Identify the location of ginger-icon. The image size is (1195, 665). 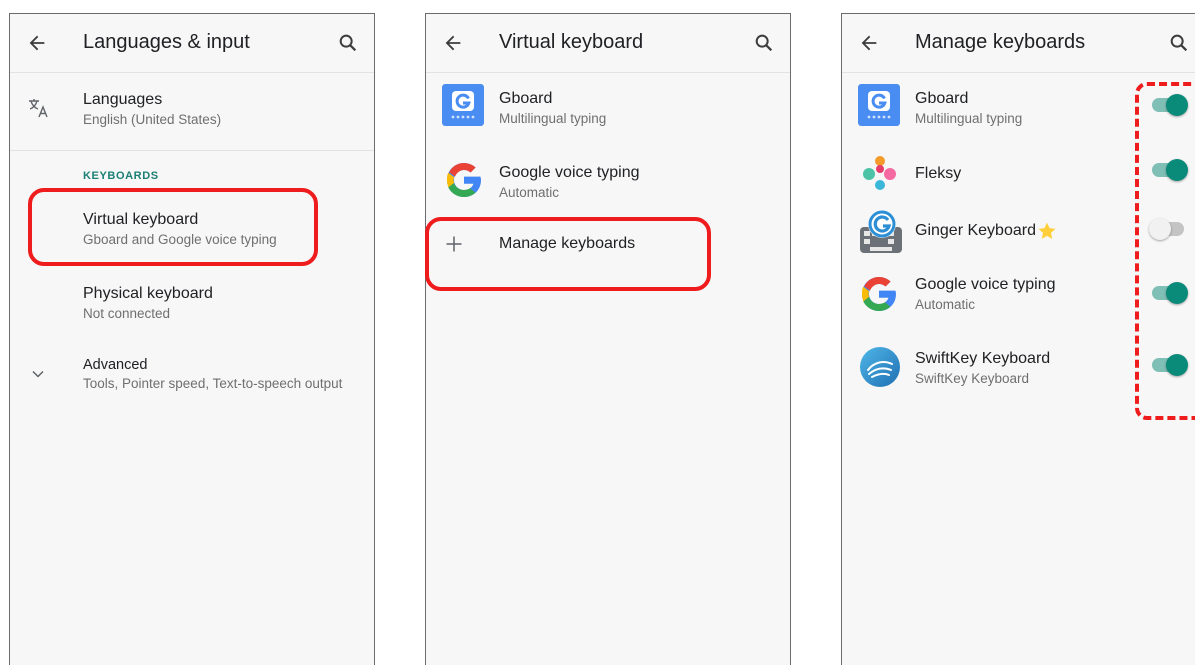
(881, 231).